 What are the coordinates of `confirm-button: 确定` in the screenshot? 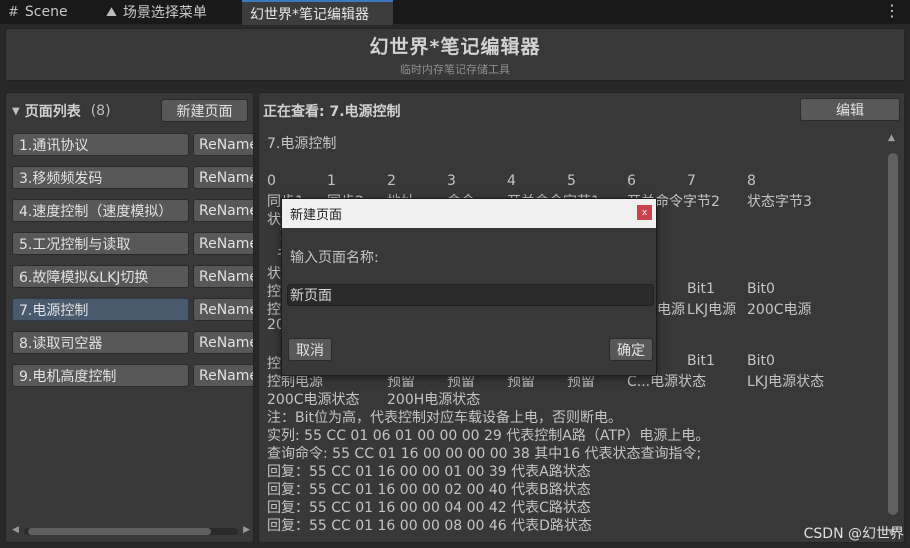 It's located at (631, 349).